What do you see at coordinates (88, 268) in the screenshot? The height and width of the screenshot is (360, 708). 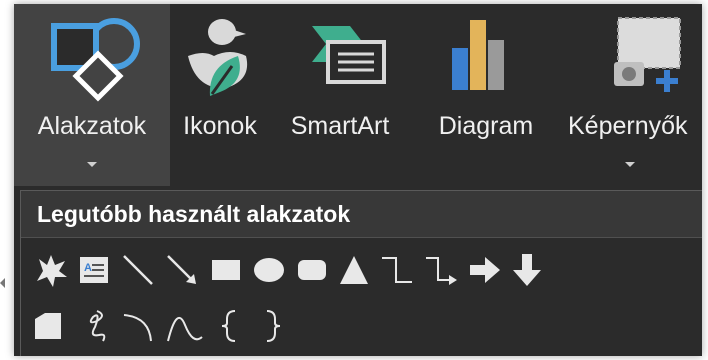 I see `svg-text: A` at bounding box center [88, 268].